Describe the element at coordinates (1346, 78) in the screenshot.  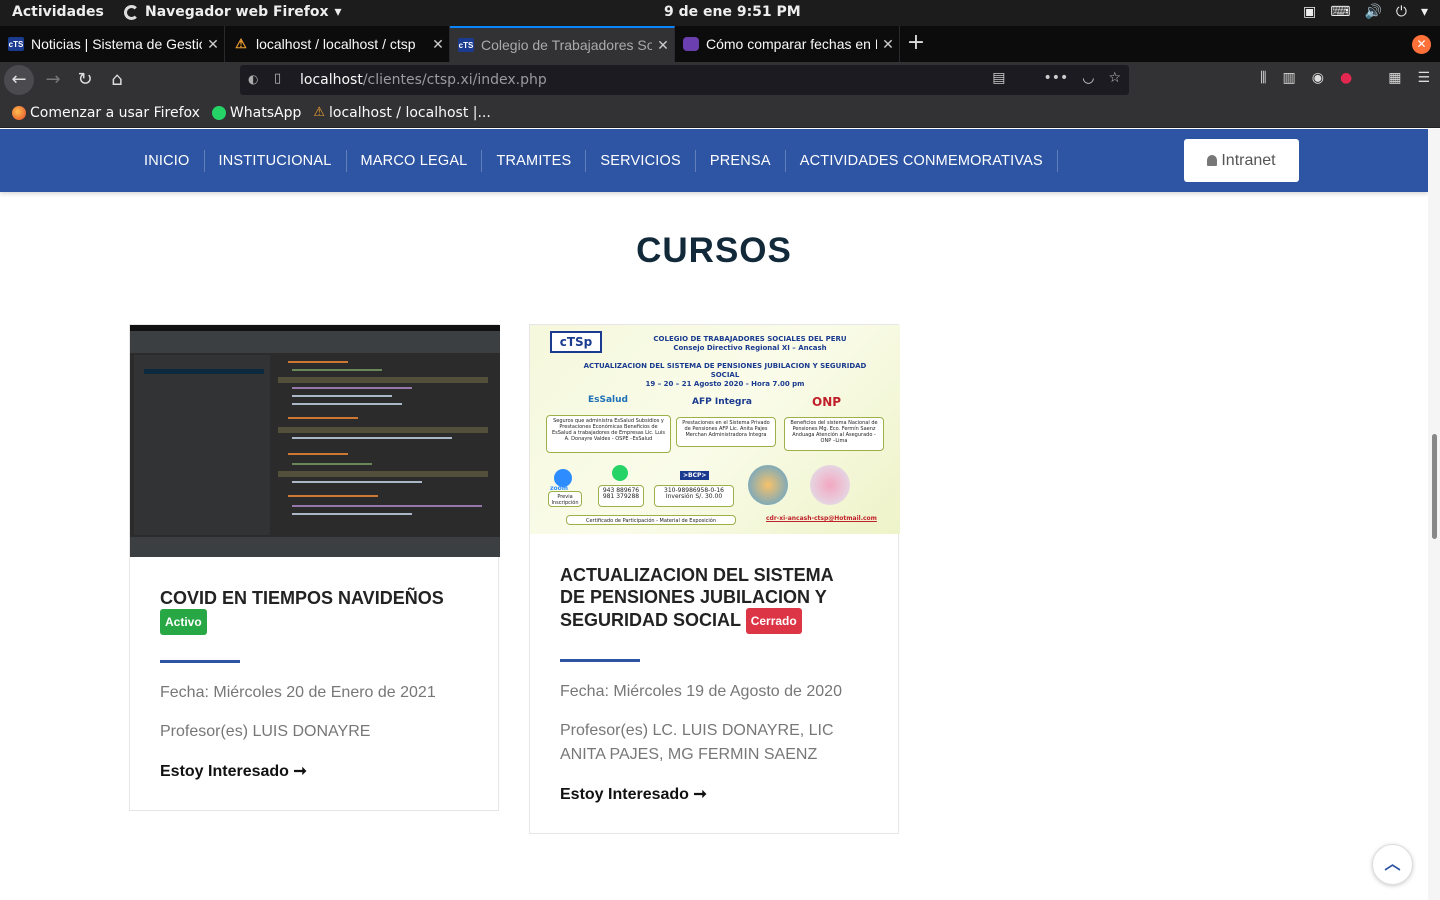
I see `extension-icon: ●` at that location.